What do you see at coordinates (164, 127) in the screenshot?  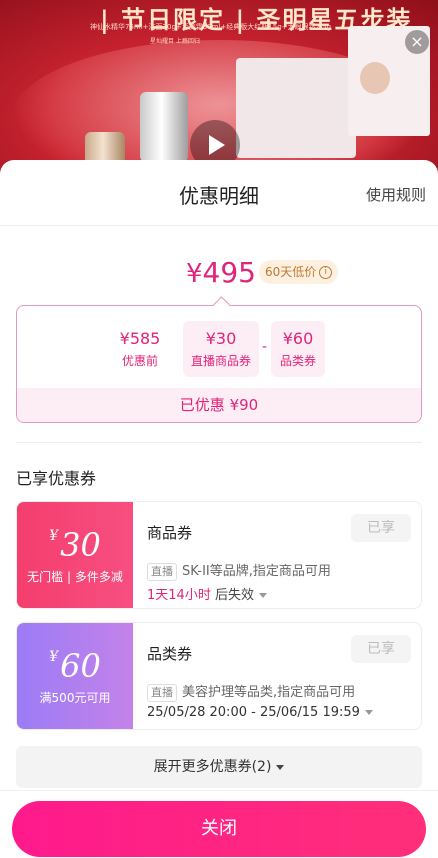 I see `product-bottle-image` at bounding box center [164, 127].